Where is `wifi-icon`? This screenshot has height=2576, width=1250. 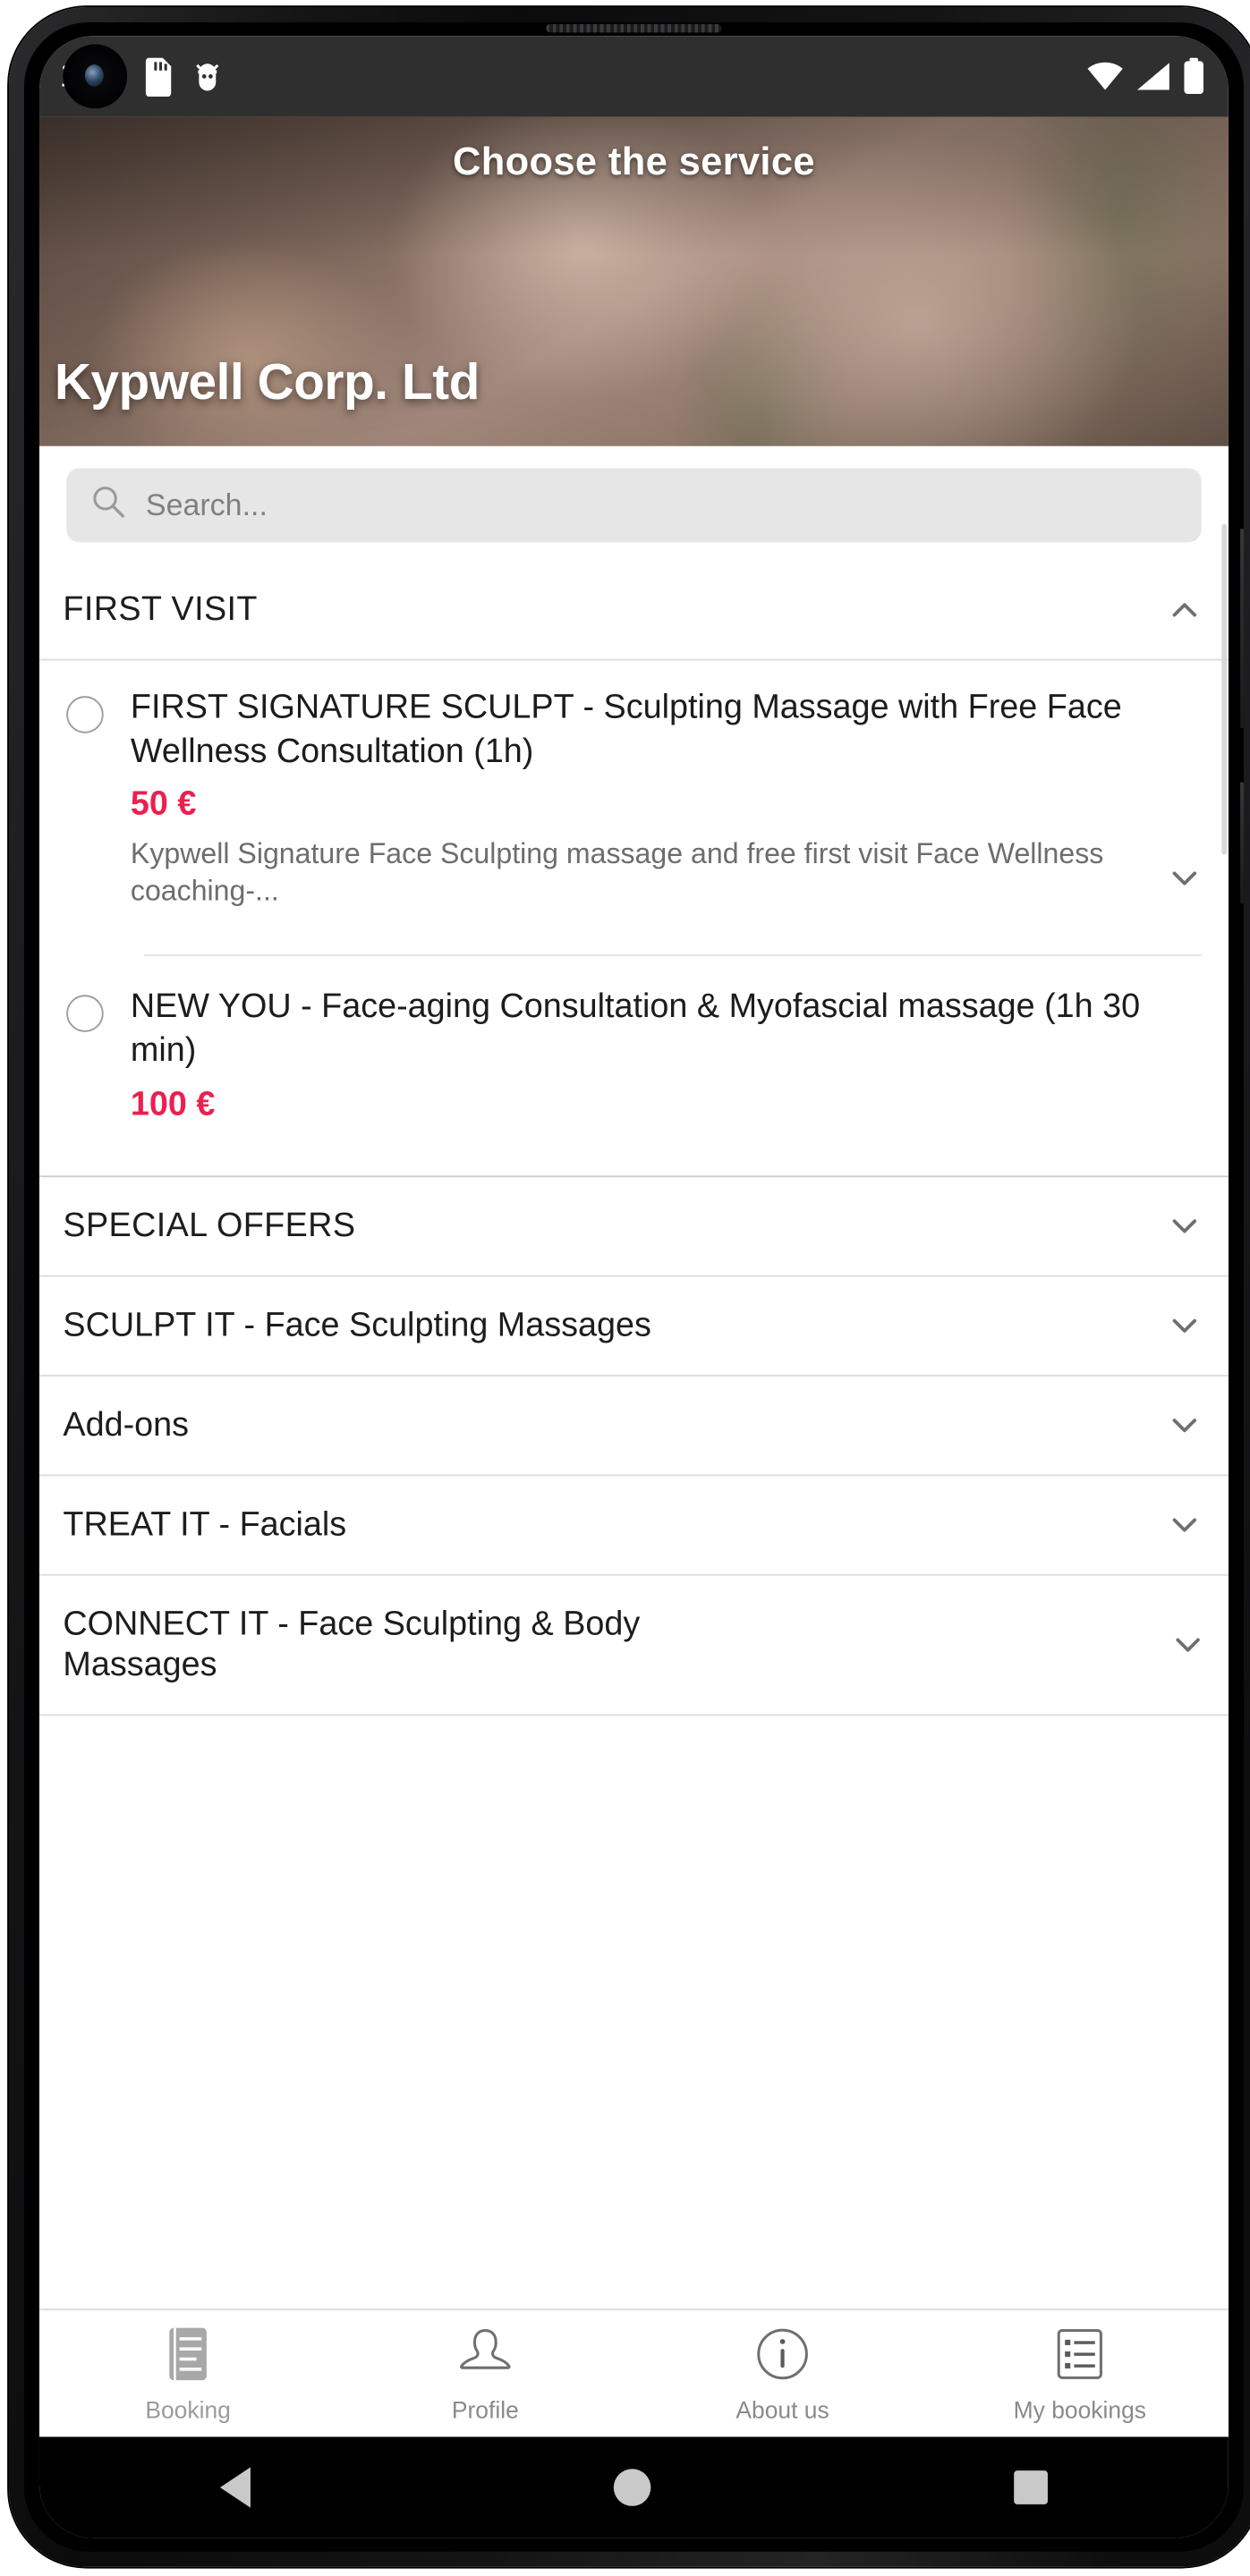
wifi-icon is located at coordinates (1105, 76).